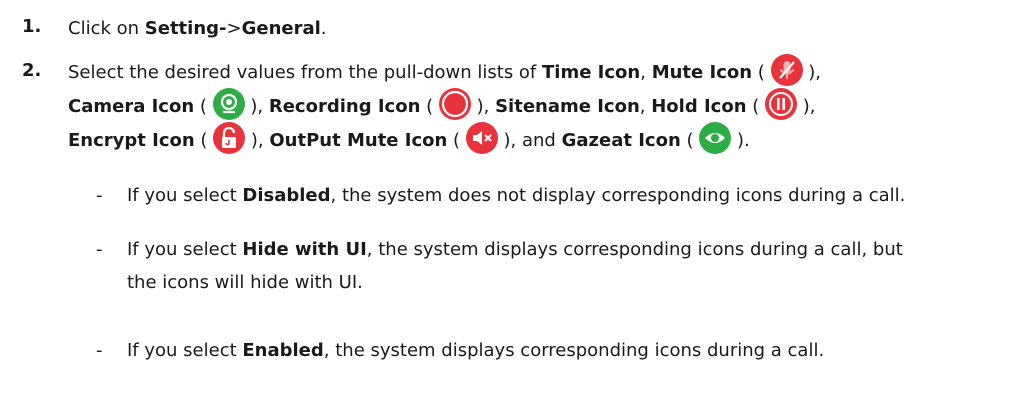  What do you see at coordinates (245, 282) in the screenshot?
I see `bullet-continuation: the icons will hide with UI.` at bounding box center [245, 282].